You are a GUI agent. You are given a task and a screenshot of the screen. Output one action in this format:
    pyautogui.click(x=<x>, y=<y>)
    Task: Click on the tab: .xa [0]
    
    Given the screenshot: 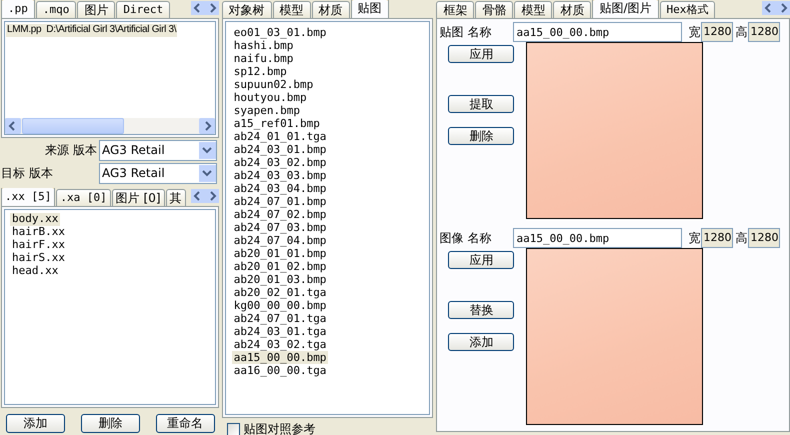 What is the action you would take?
    pyautogui.click(x=83, y=197)
    